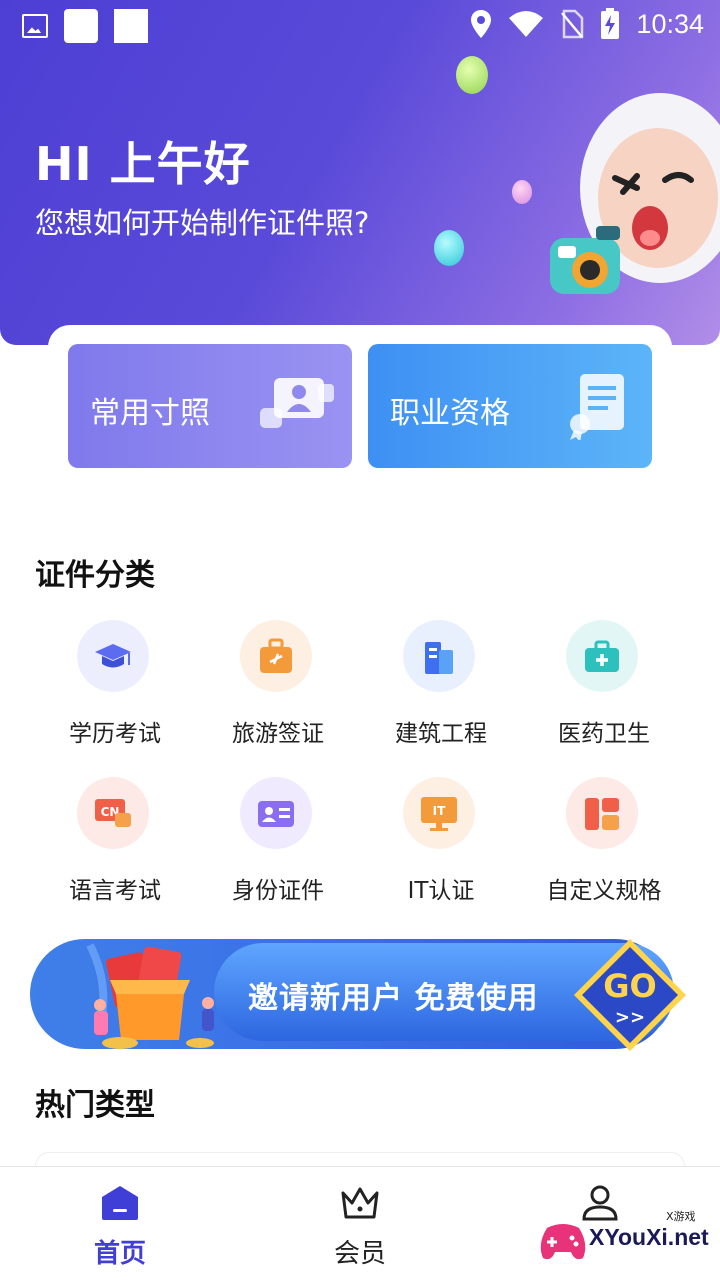 The height and width of the screenshot is (1280, 720). Describe the element at coordinates (602, 814) in the screenshot. I see `custom-layout-icon` at that location.